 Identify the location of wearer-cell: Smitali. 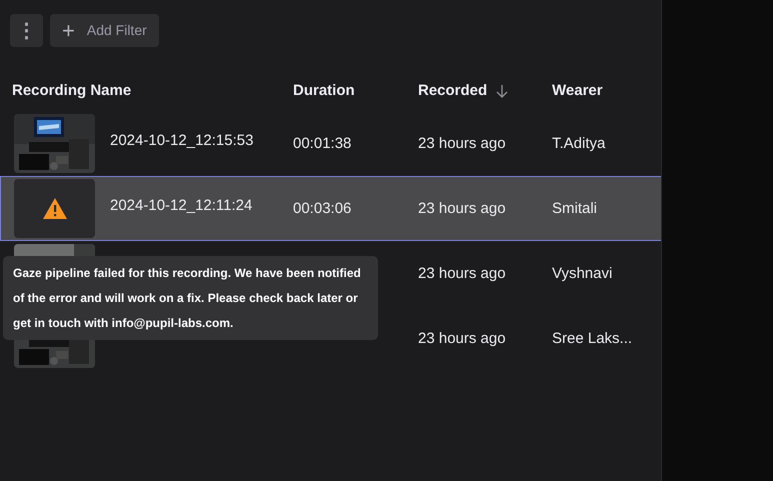
(575, 208).